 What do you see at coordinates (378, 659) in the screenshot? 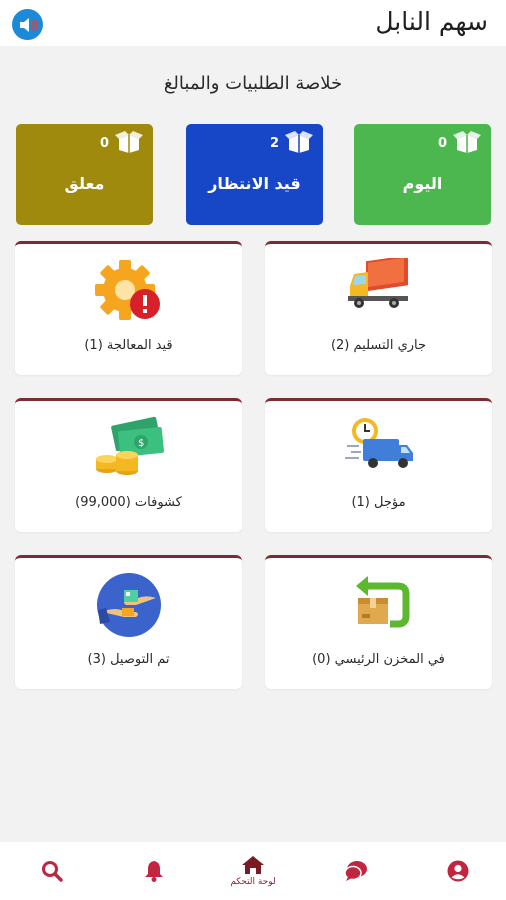
I see `tile-label: في المخزن الرئيسي (0)` at bounding box center [378, 659].